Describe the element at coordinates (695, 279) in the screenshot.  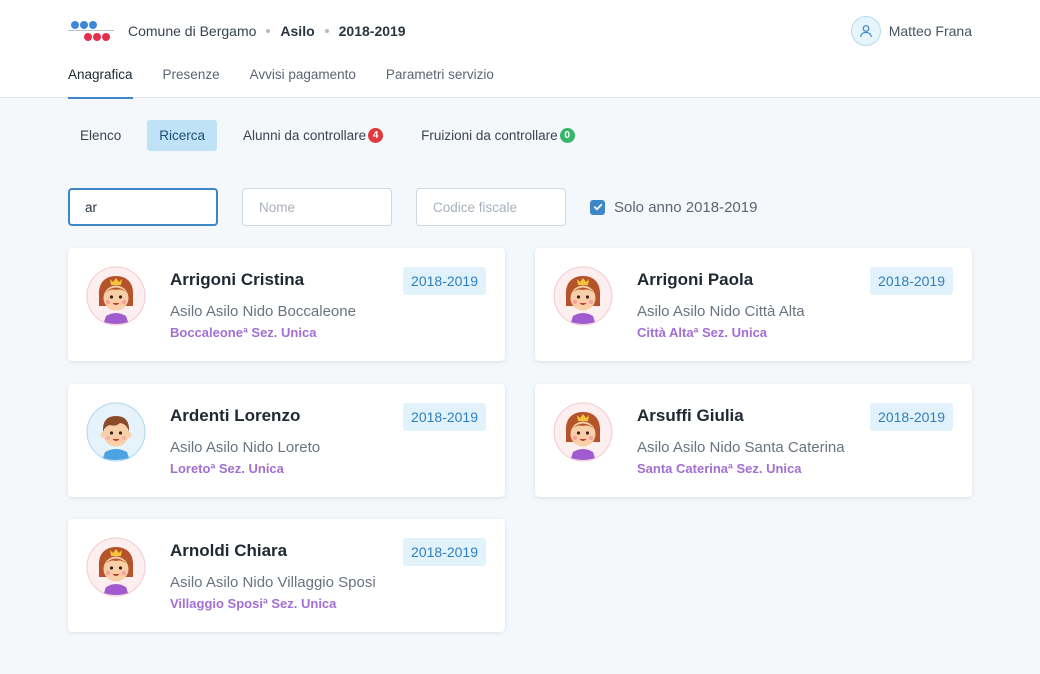
I see `student-name: Arrigoni Paola` at that location.